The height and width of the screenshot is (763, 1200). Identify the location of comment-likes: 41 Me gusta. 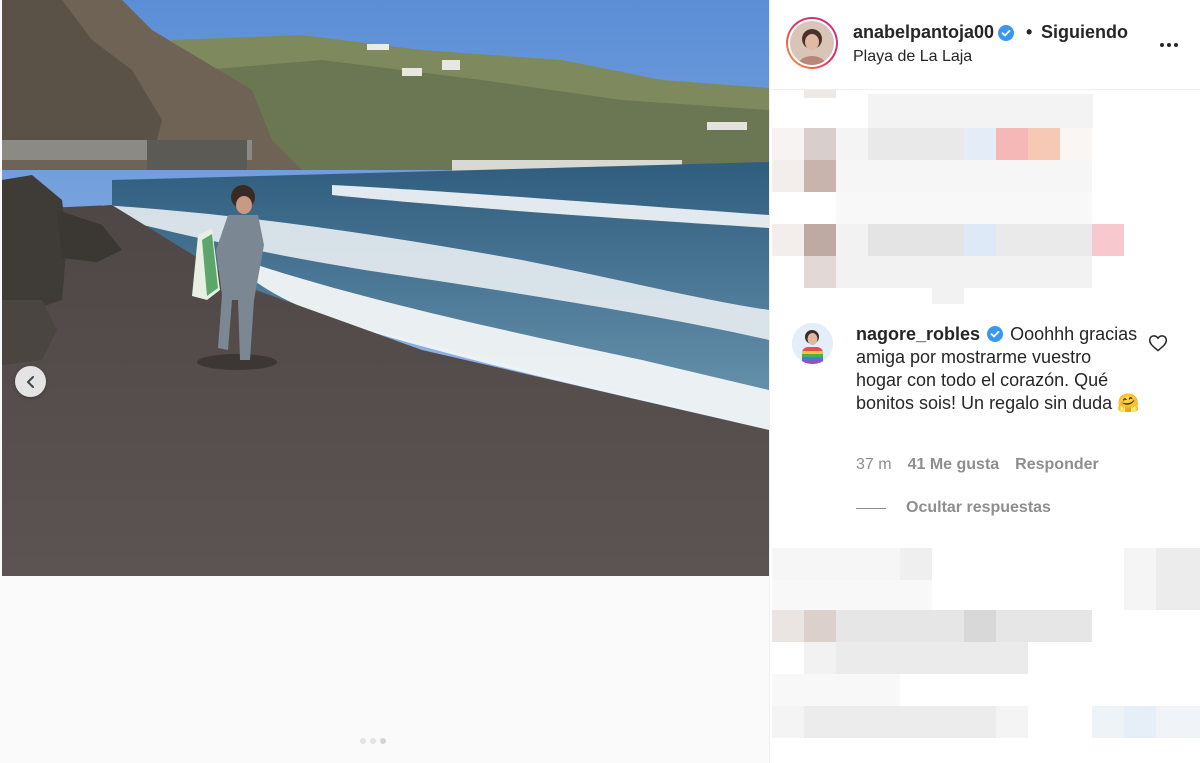
(954, 465).